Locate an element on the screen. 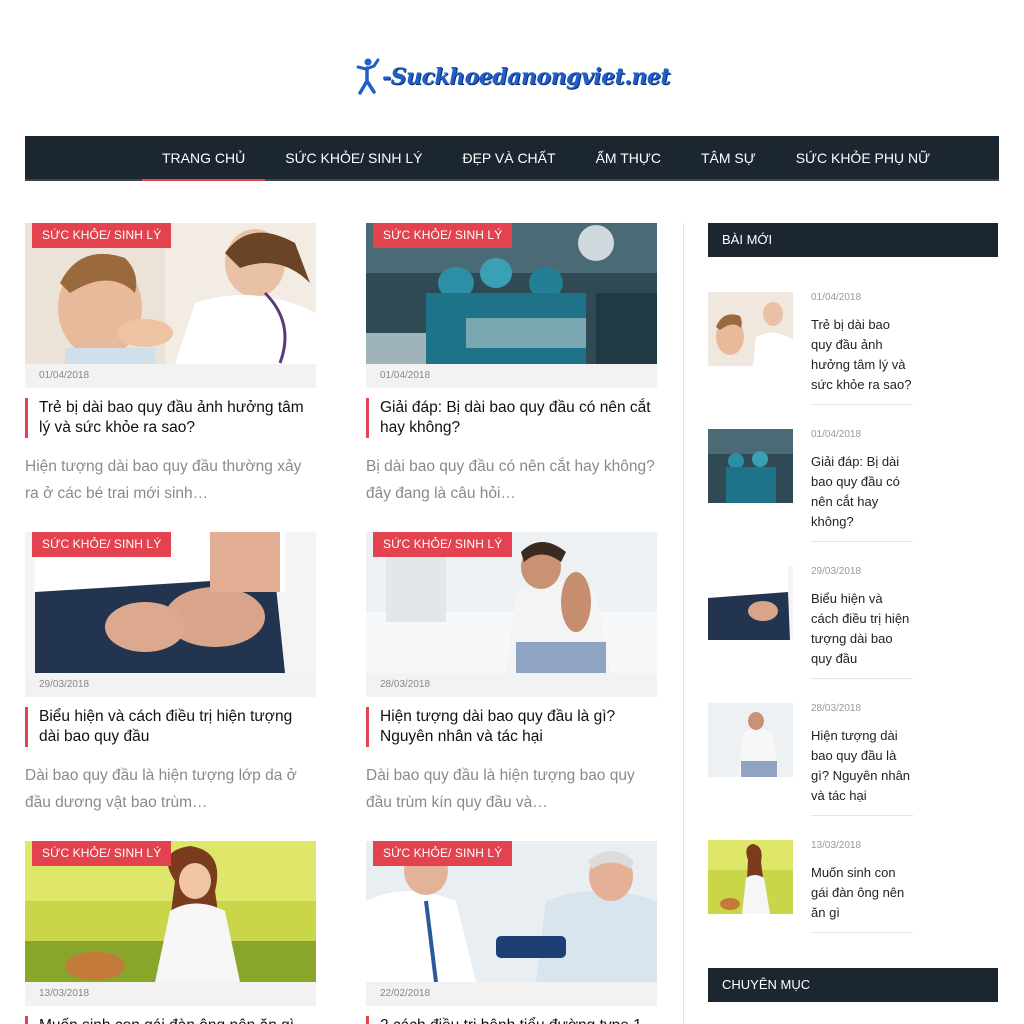  recent-post-date: 29/03/2018 is located at coordinates (836, 571).